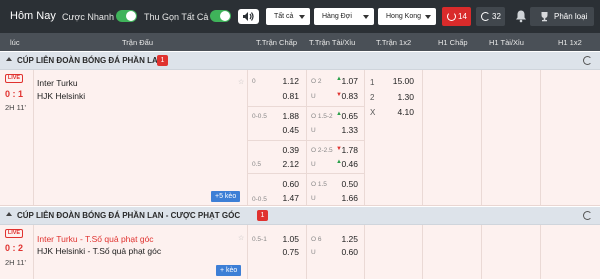  Describe the element at coordinates (126, 16) in the screenshot. I see `quick-bet-toggle` at that location.